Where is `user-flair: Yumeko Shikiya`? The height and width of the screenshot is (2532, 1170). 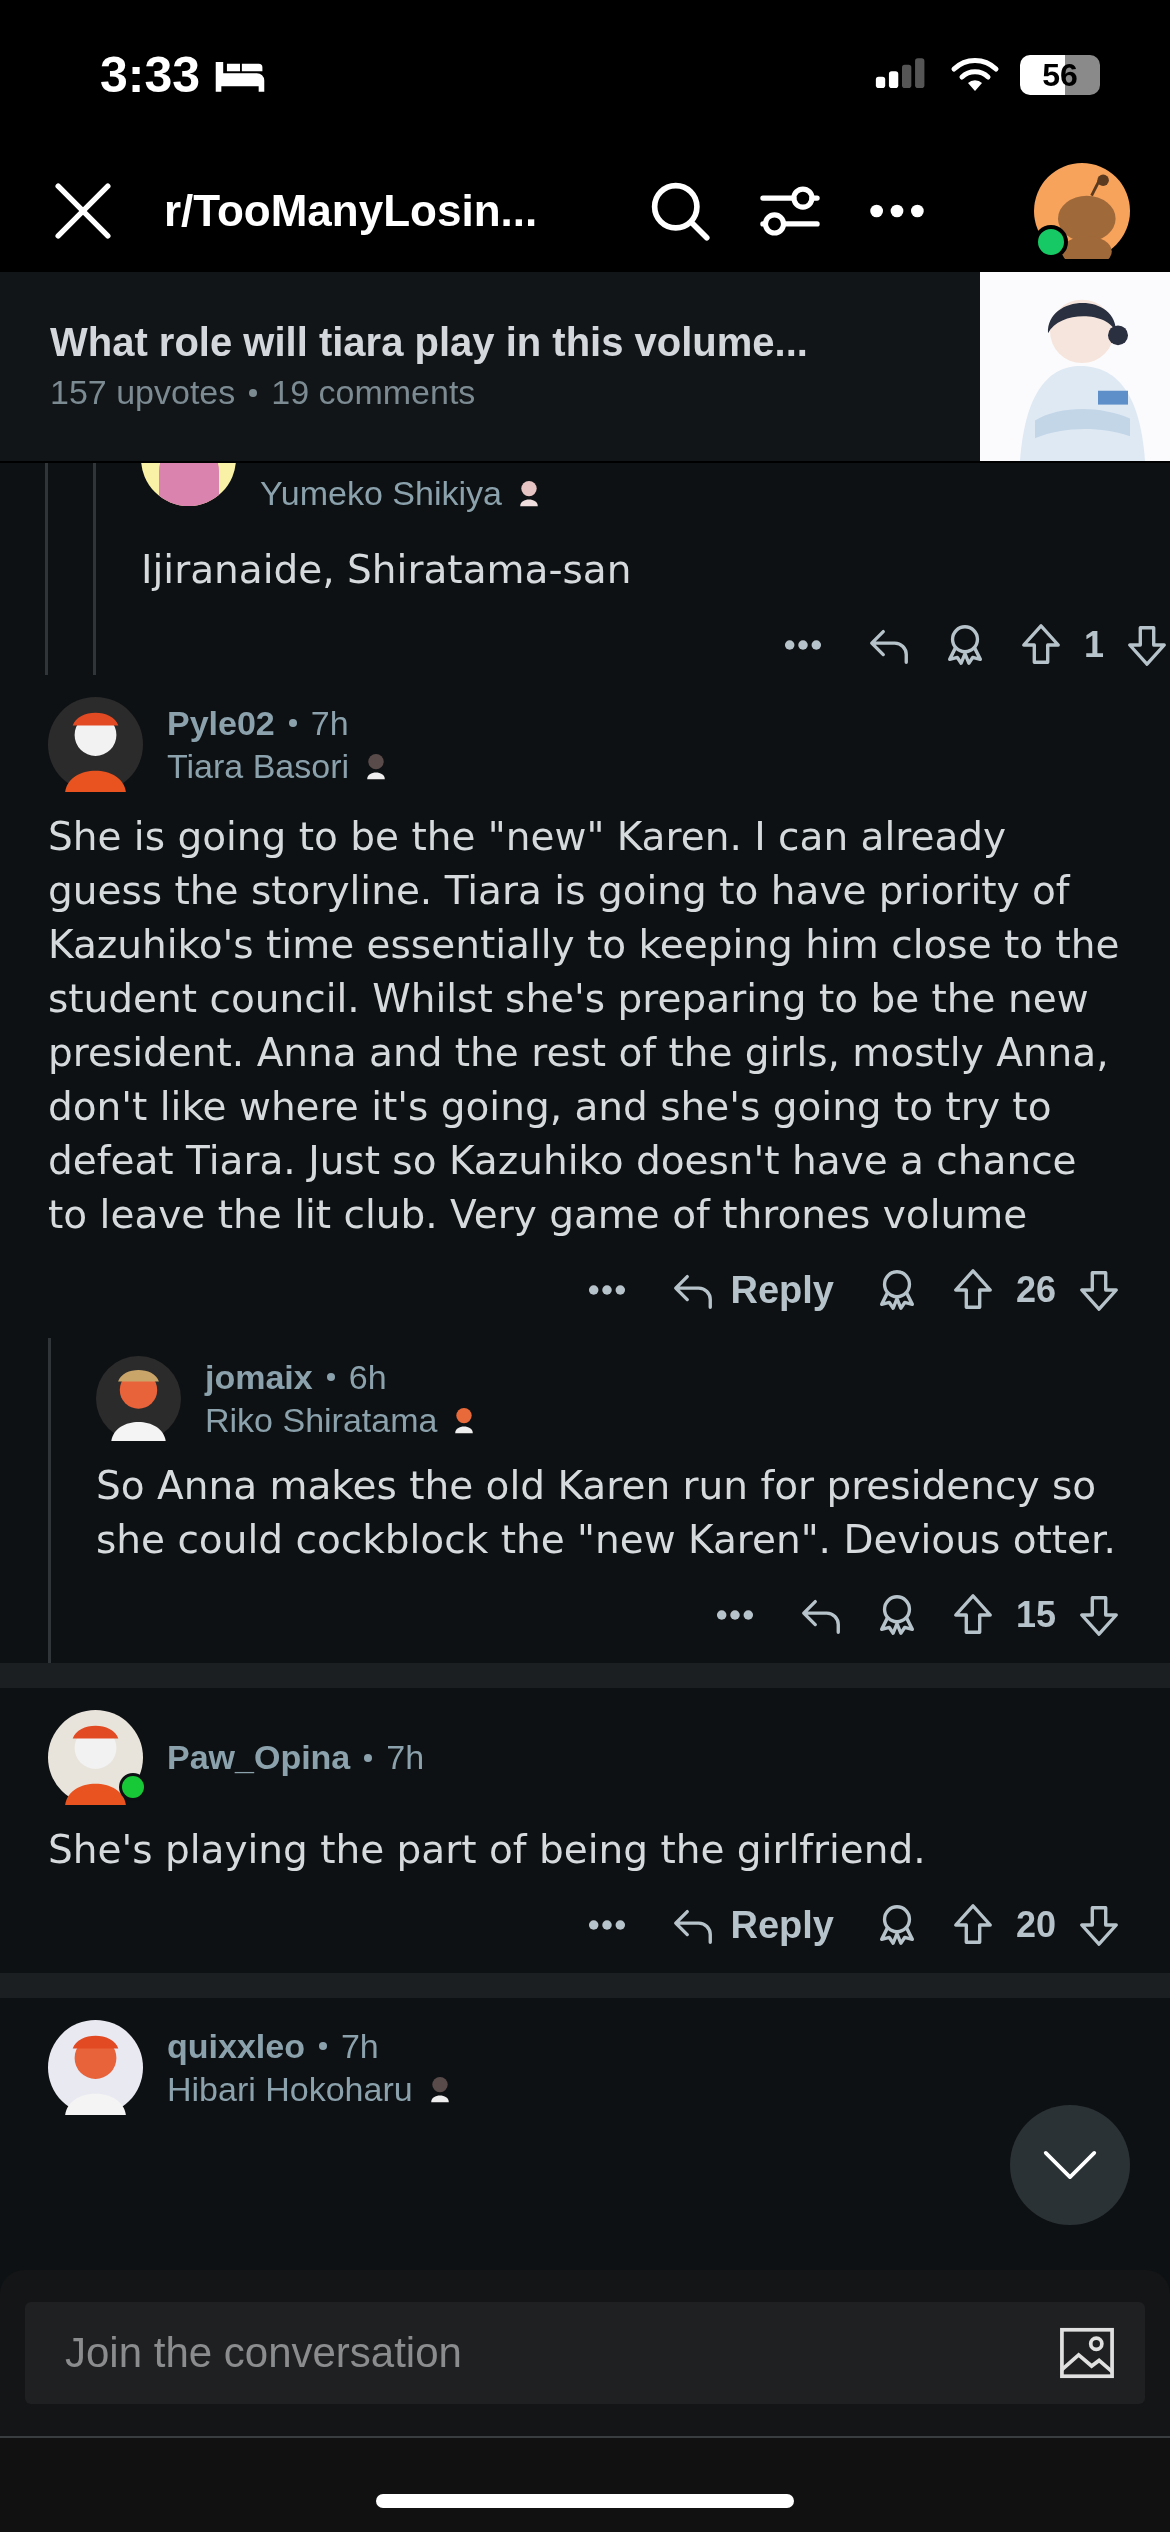
user-flair: Yumeko Shikiya is located at coordinates (381, 493).